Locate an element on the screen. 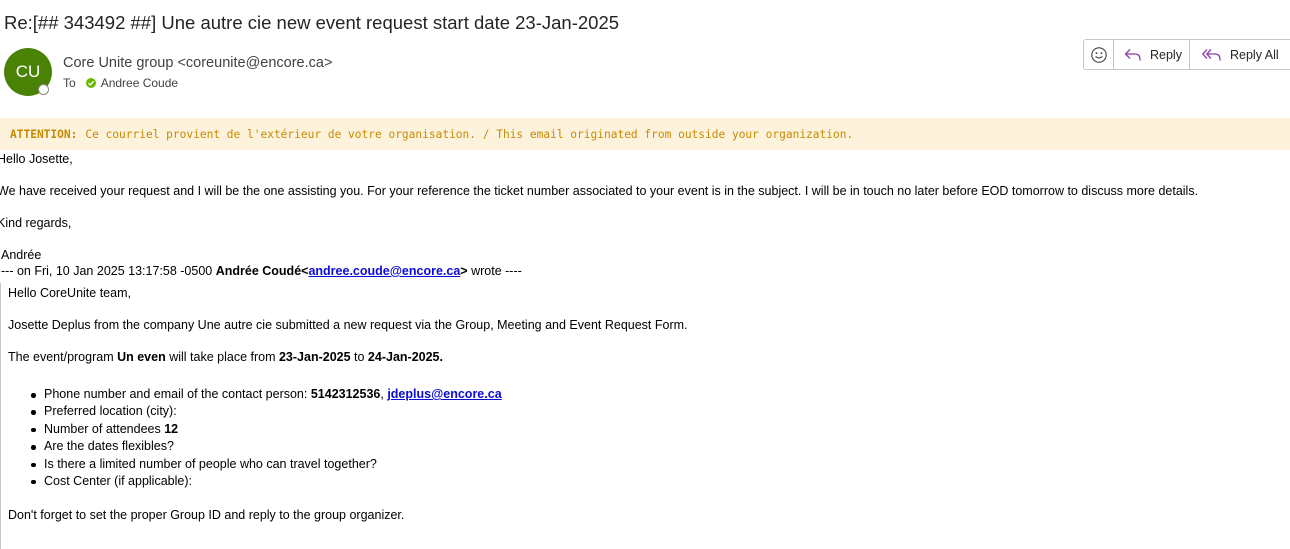 This screenshot has height=549, width=1290. reply-all-arrow-icon is located at coordinates (1211, 54).